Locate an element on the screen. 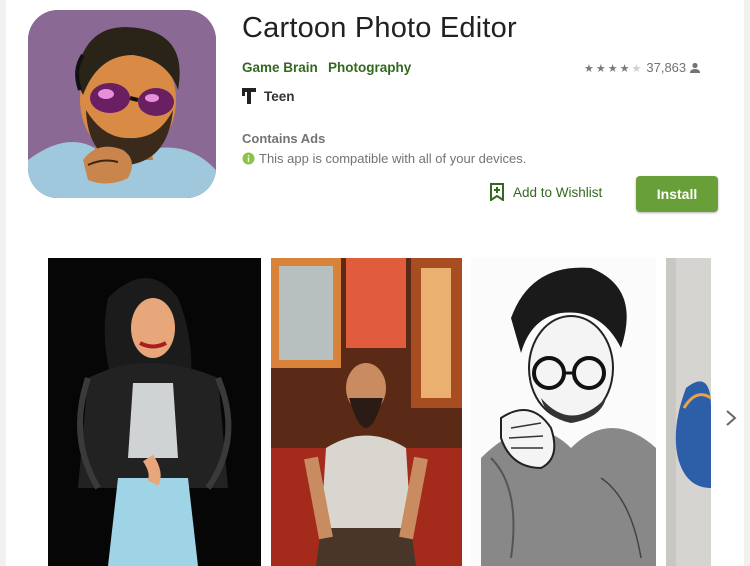  info-icon is located at coordinates (248, 158).